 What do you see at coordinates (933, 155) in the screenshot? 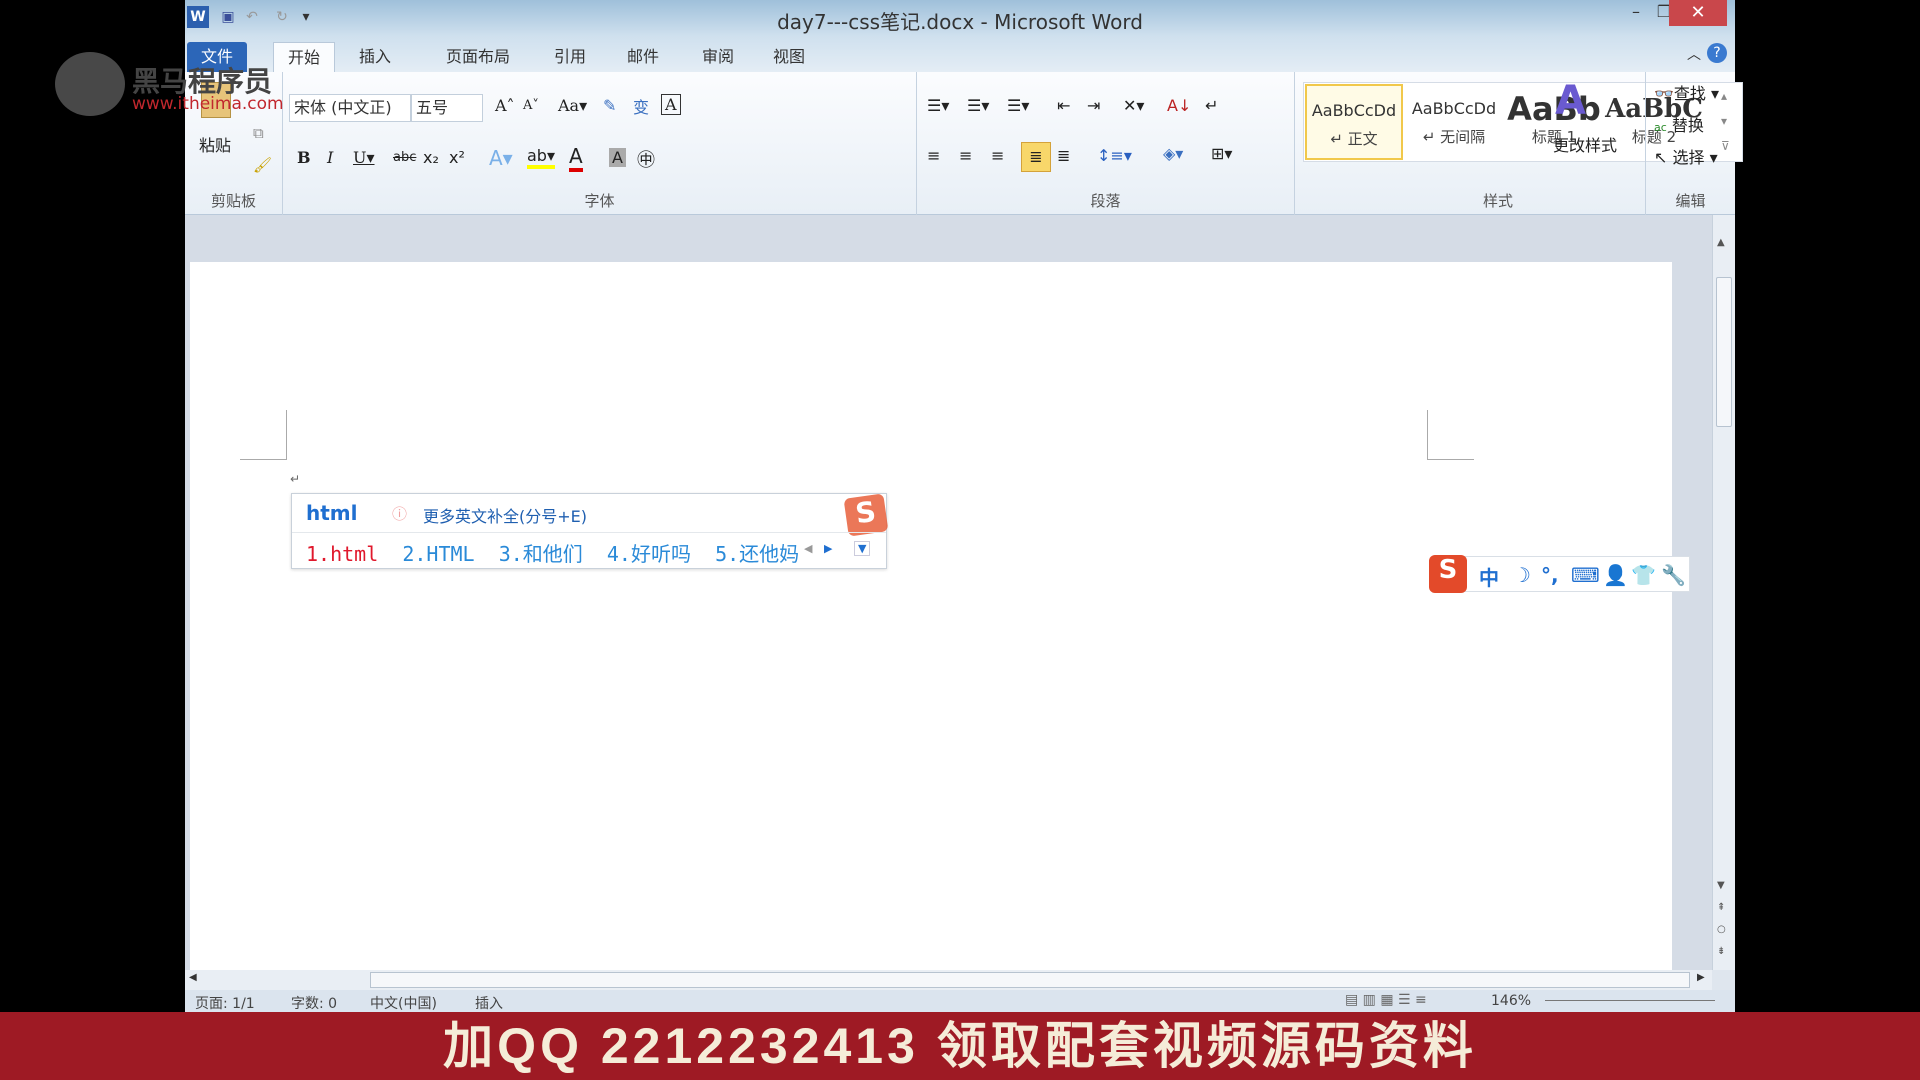
I see `align-left-icon: ≡` at bounding box center [933, 155].